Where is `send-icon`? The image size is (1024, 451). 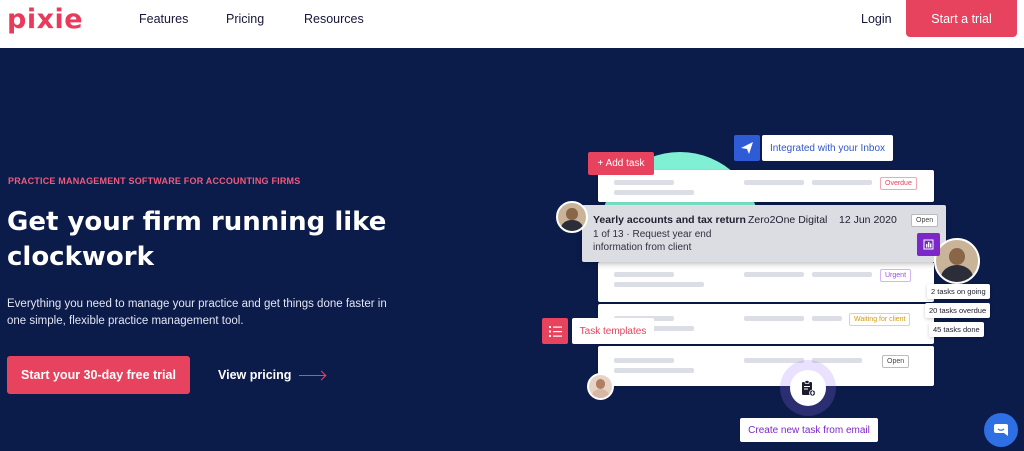
send-icon is located at coordinates (747, 148).